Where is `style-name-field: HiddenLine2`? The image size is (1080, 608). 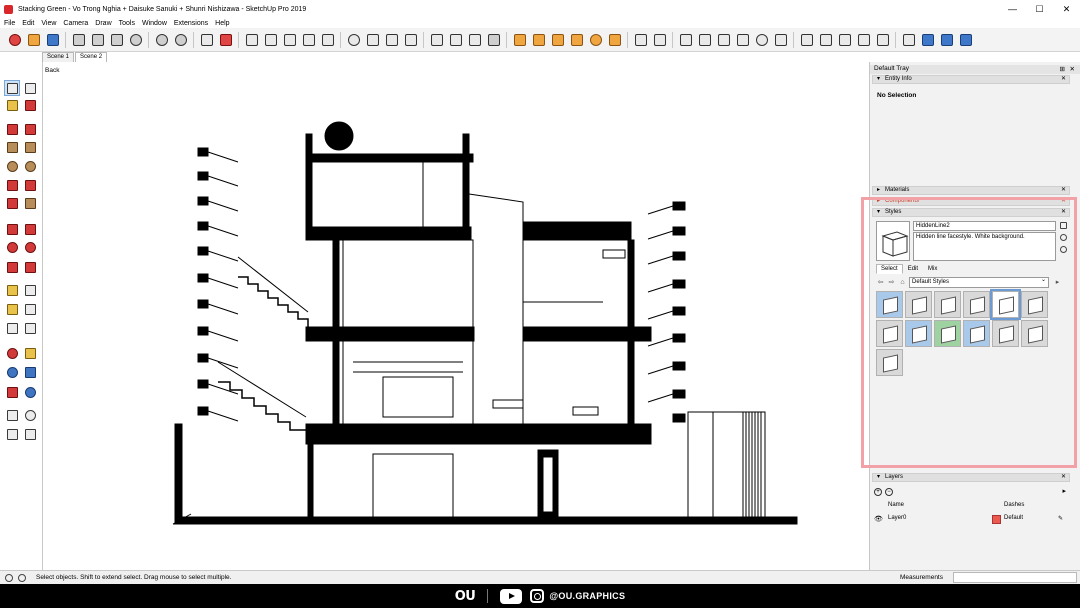 style-name-field: HiddenLine2 is located at coordinates (984, 226).